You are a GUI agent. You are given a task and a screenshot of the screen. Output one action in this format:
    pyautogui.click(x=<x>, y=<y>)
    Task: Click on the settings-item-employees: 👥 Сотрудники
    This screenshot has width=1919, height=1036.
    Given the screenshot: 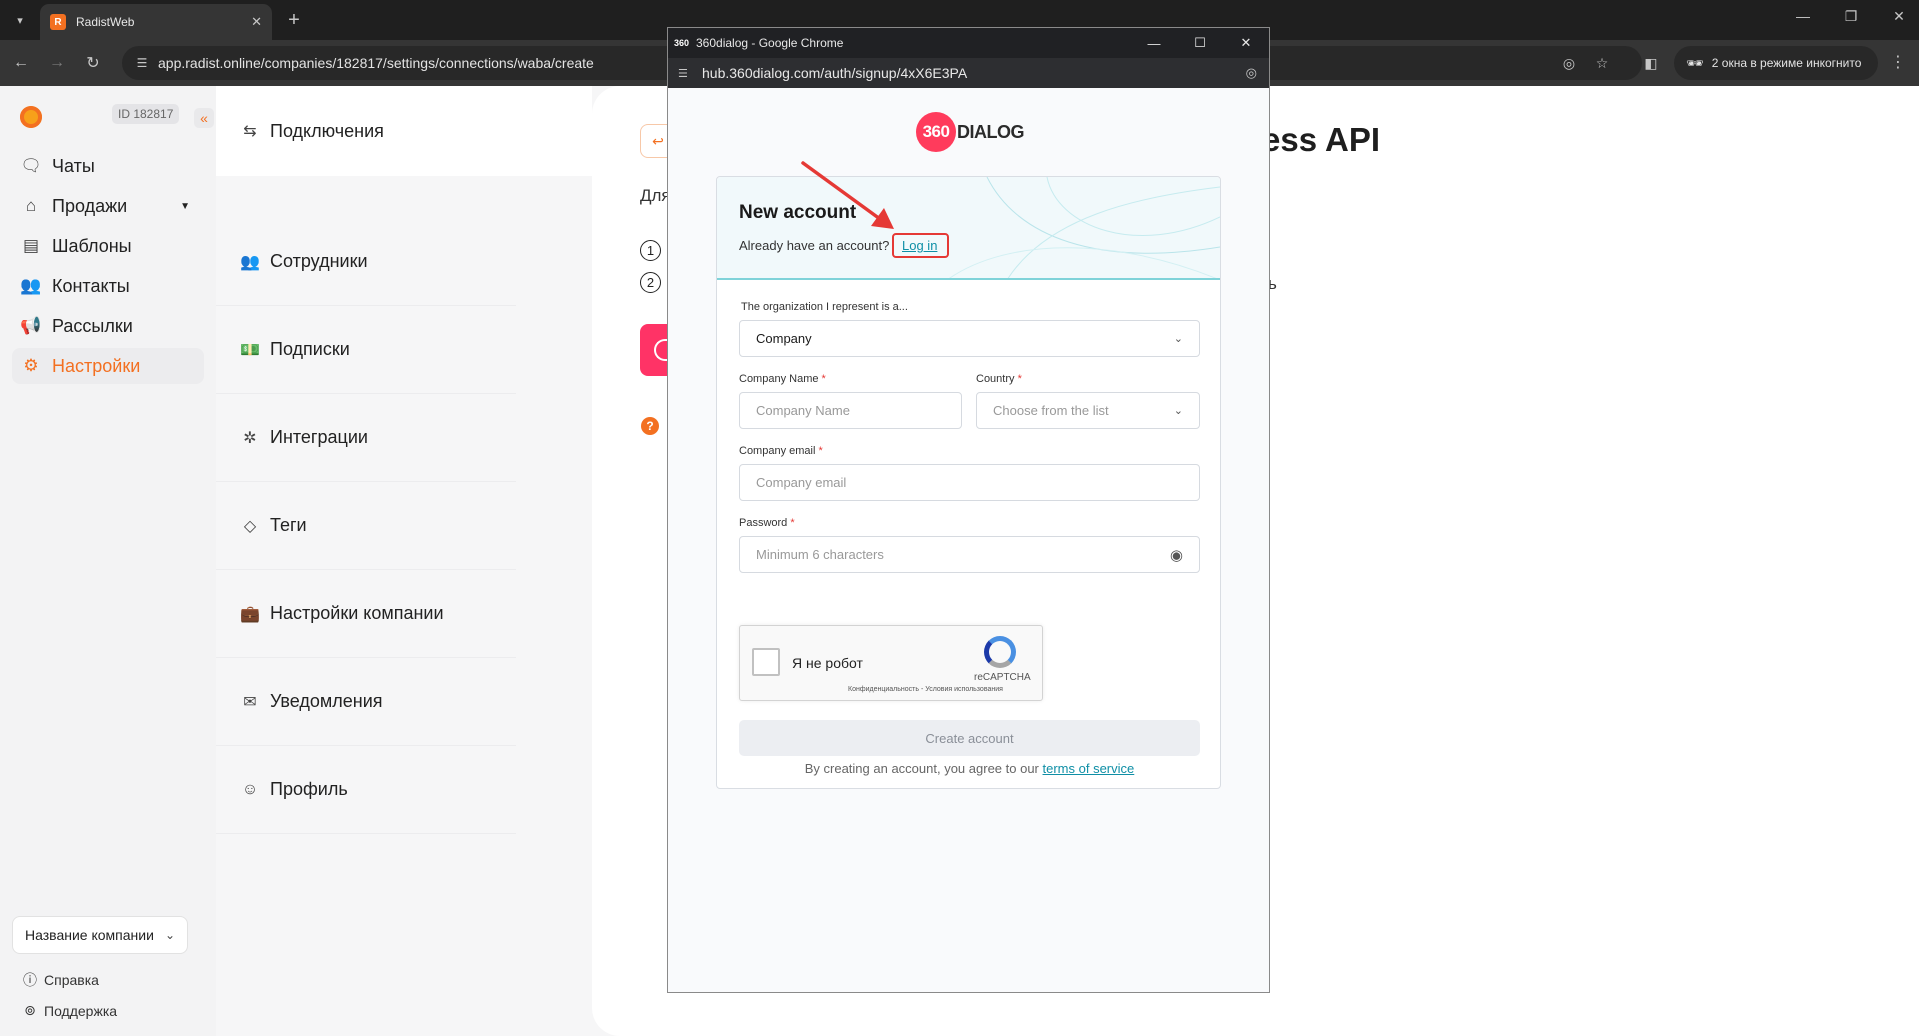 What is the action you would take?
    pyautogui.click(x=366, y=262)
    